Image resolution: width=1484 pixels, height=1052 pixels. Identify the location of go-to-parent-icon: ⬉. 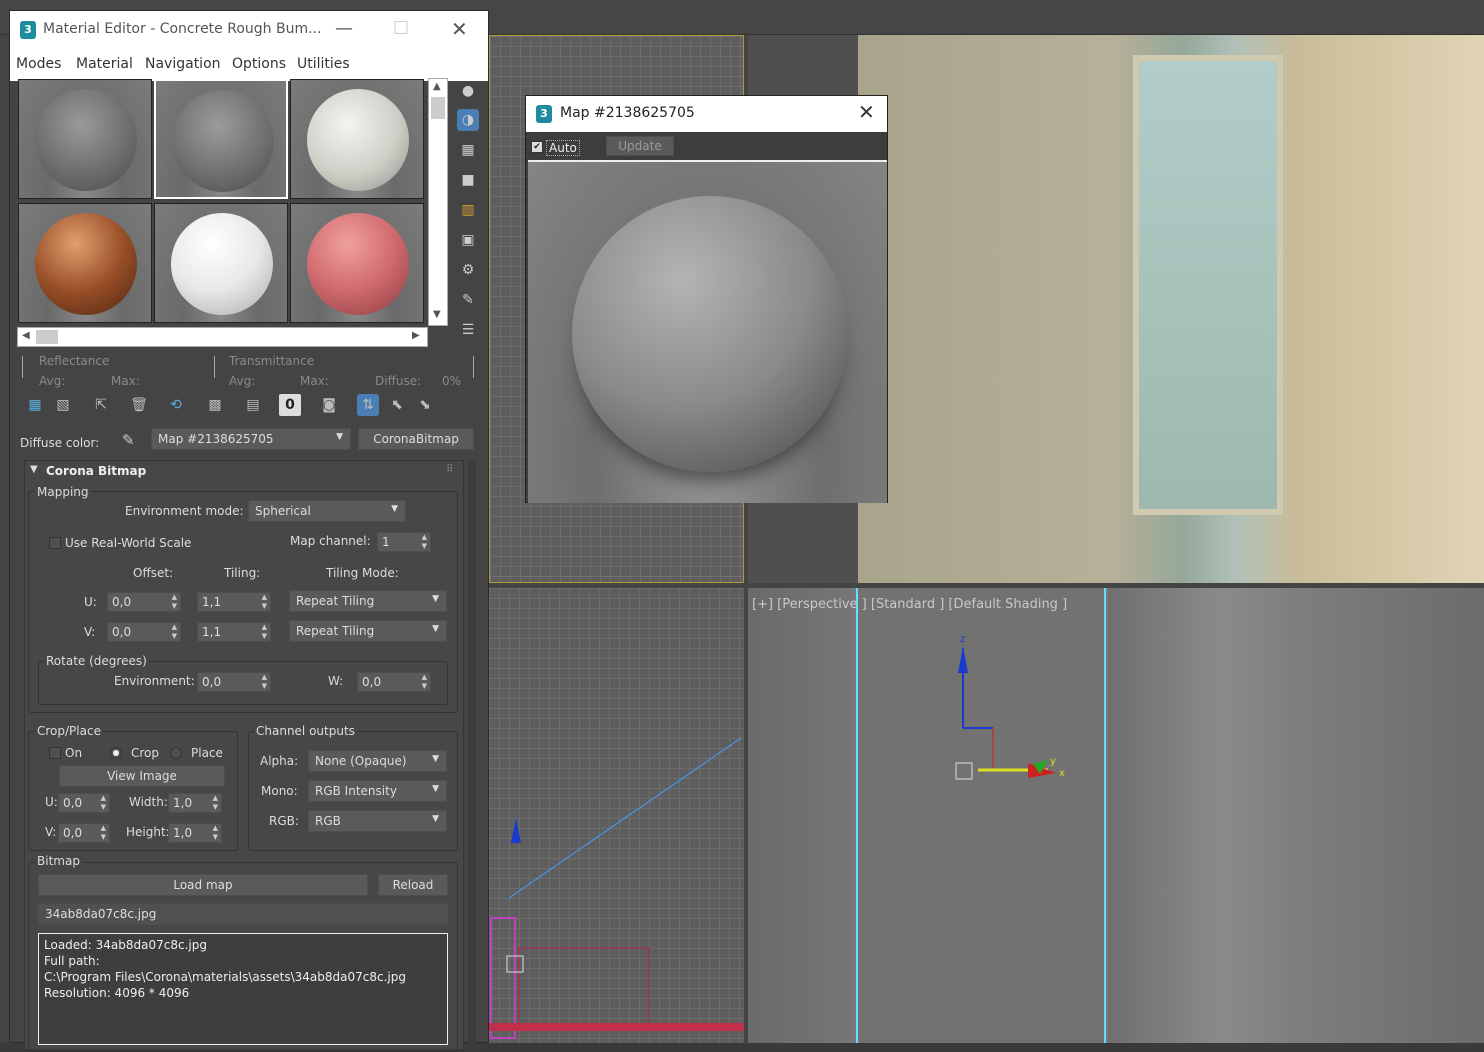
(397, 405).